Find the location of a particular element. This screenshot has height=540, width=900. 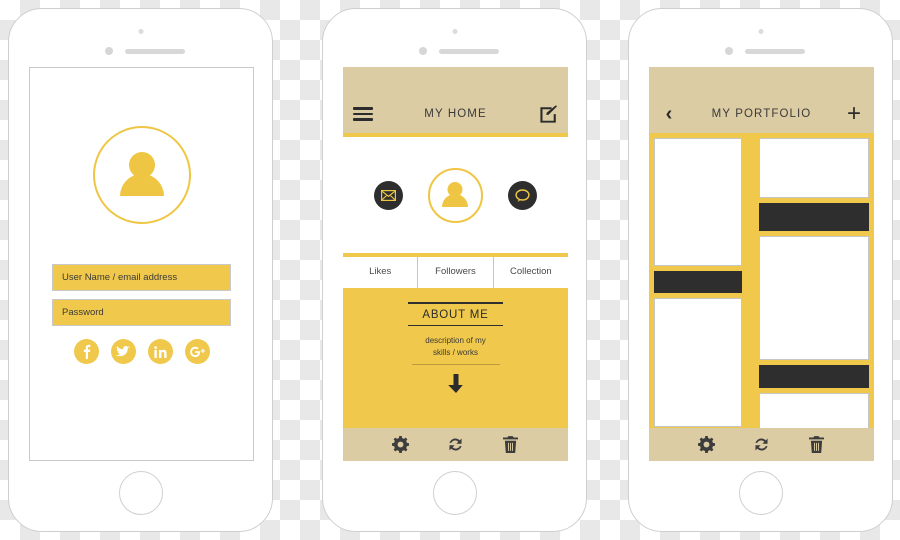

googleplus-icon is located at coordinates (197, 351).